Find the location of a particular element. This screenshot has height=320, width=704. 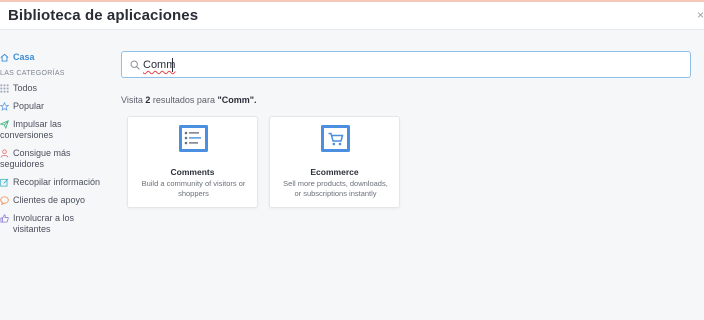

sidebar-item-label: Consigue más seguidores is located at coordinates (35, 158).